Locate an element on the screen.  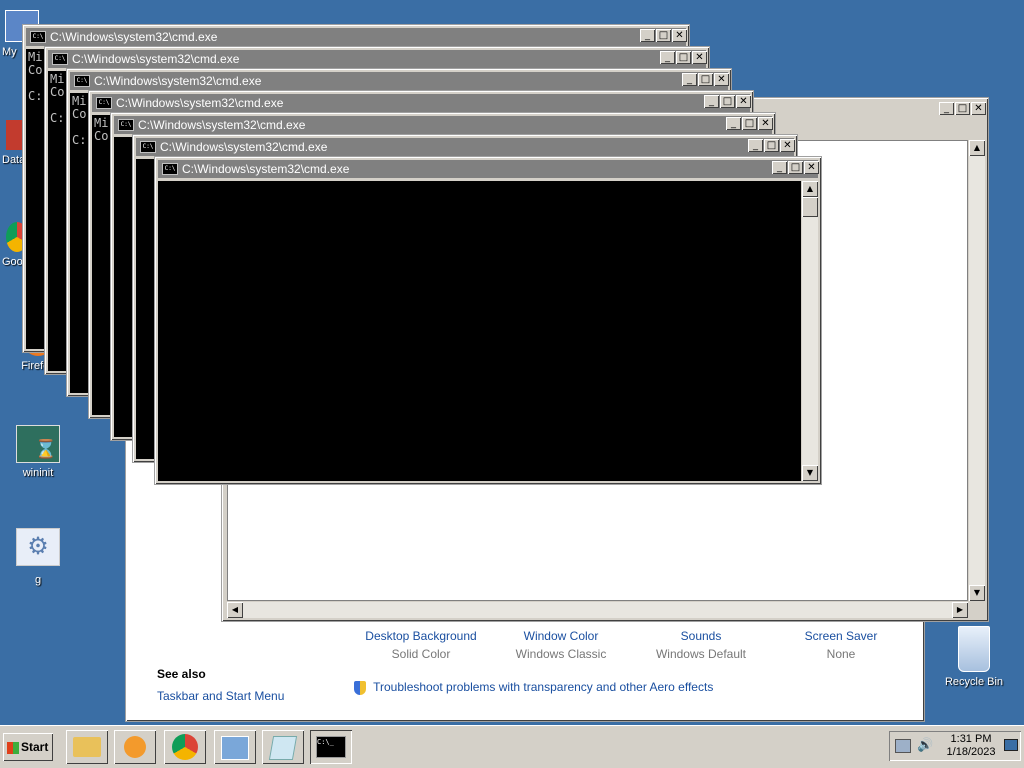
taskbar-notepad is located at coordinates (283, 747).